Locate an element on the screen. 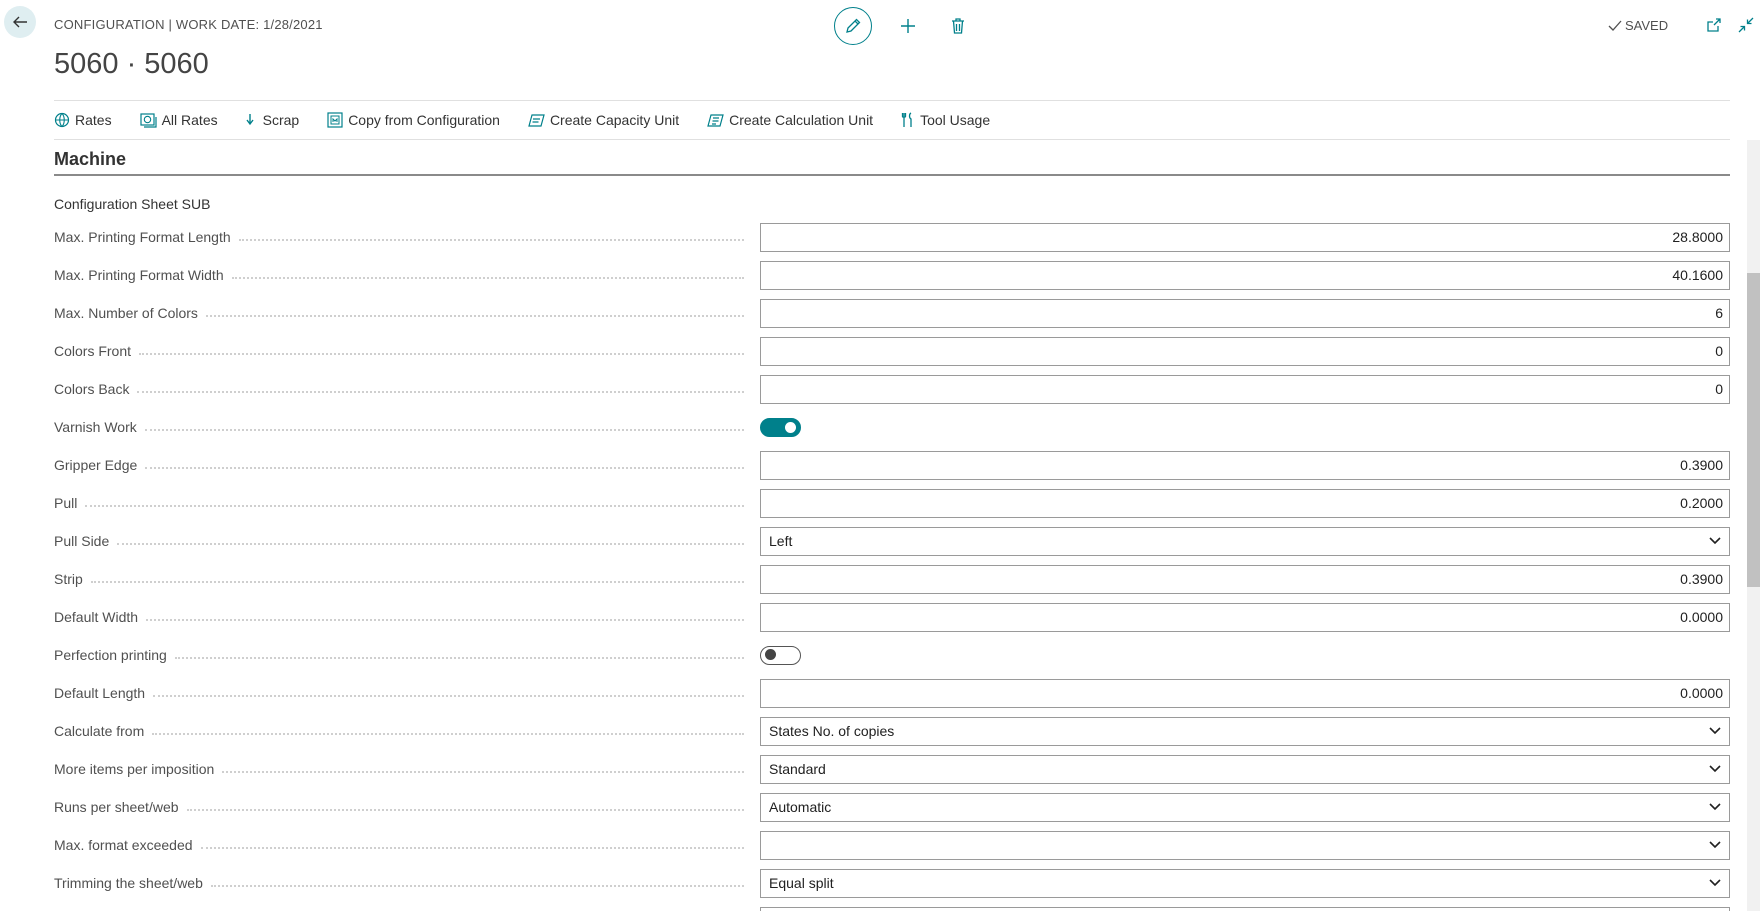  open-new-window-icon is located at coordinates (1714, 25).